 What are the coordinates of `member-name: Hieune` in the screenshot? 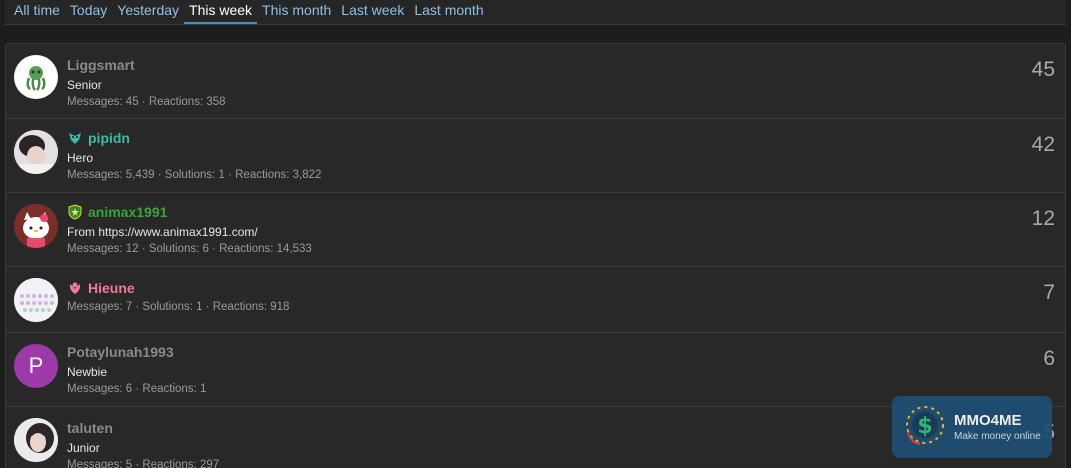 It's located at (111, 288).